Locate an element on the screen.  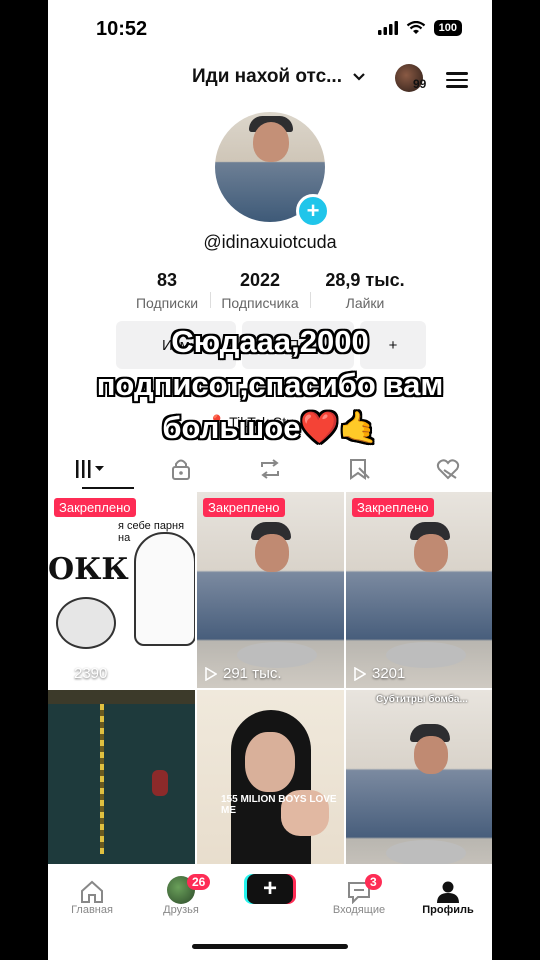
nav-profile: Профиль is located at coordinates (448, 893).